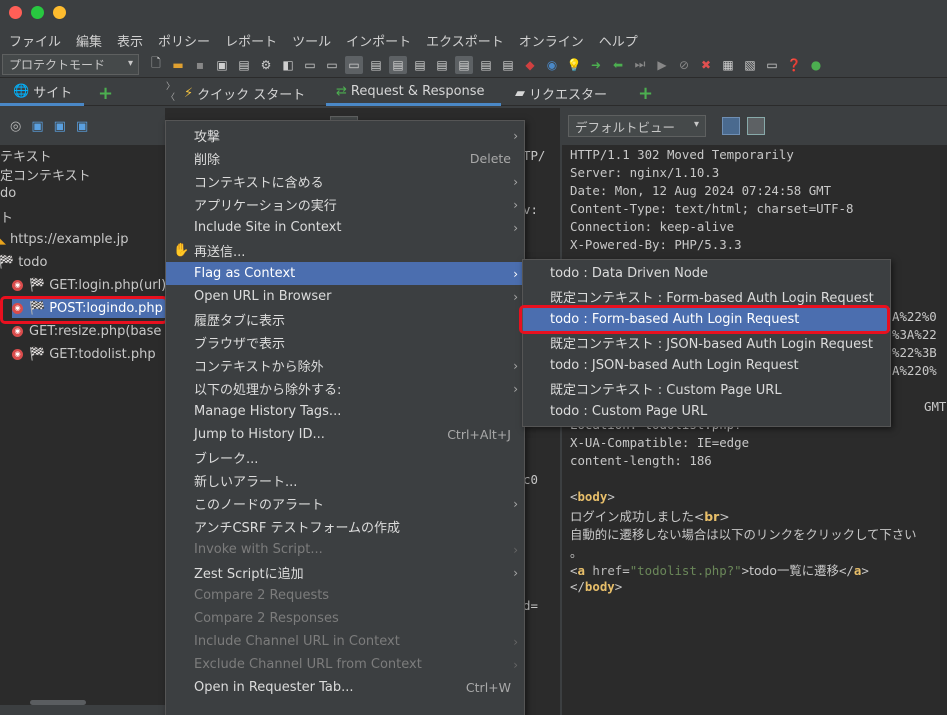  What do you see at coordinates (706, 342) in the screenshot?
I see `submenu-item: 既定コンテキスト : JSON-based Auth Login Request` at bounding box center [706, 342].